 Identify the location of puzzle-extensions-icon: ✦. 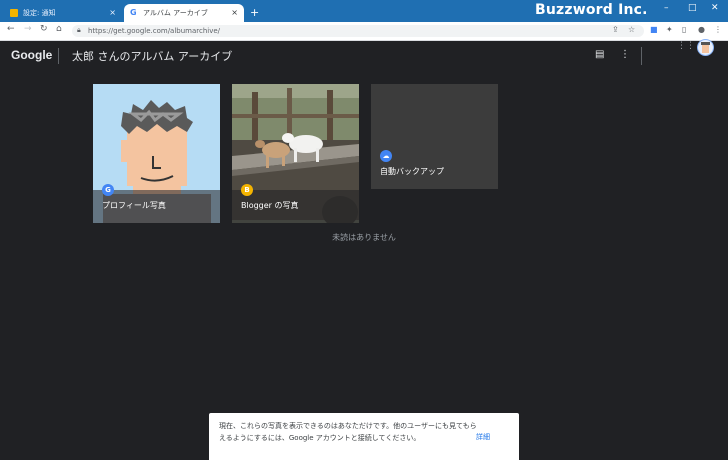
(669, 29).